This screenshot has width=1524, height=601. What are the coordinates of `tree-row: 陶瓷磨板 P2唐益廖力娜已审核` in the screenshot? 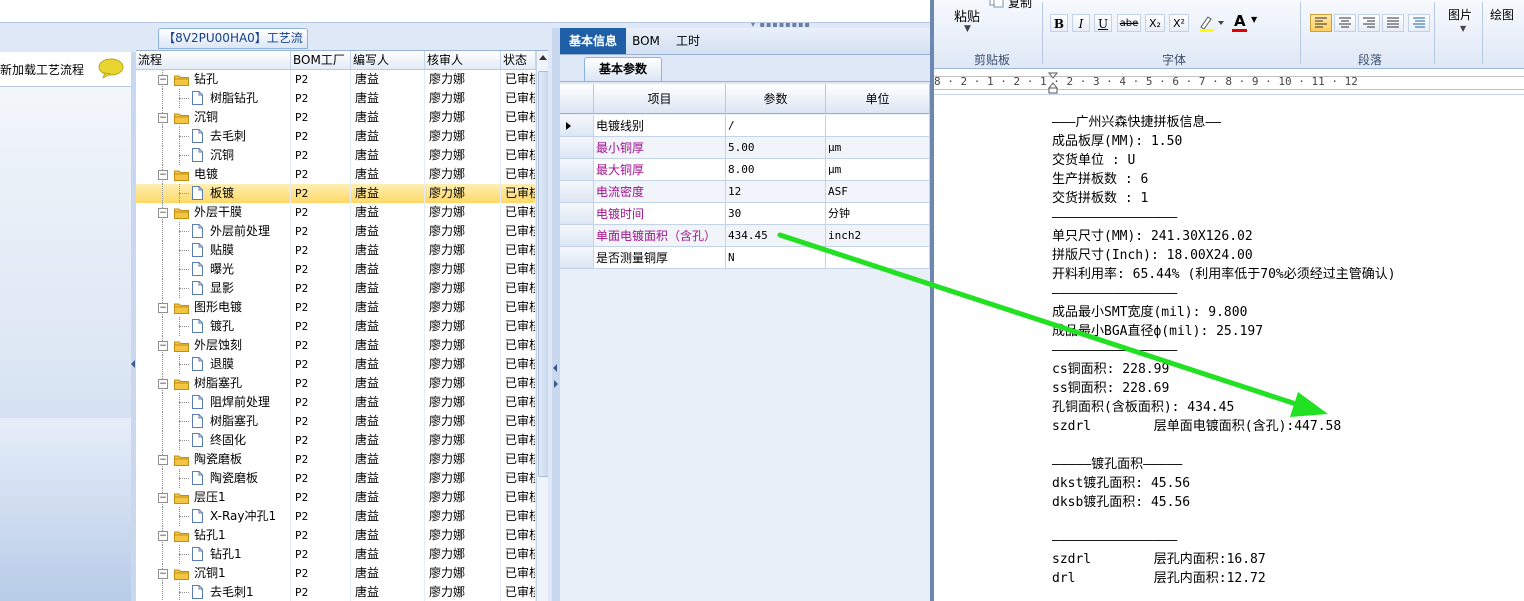 It's located at (336, 478).